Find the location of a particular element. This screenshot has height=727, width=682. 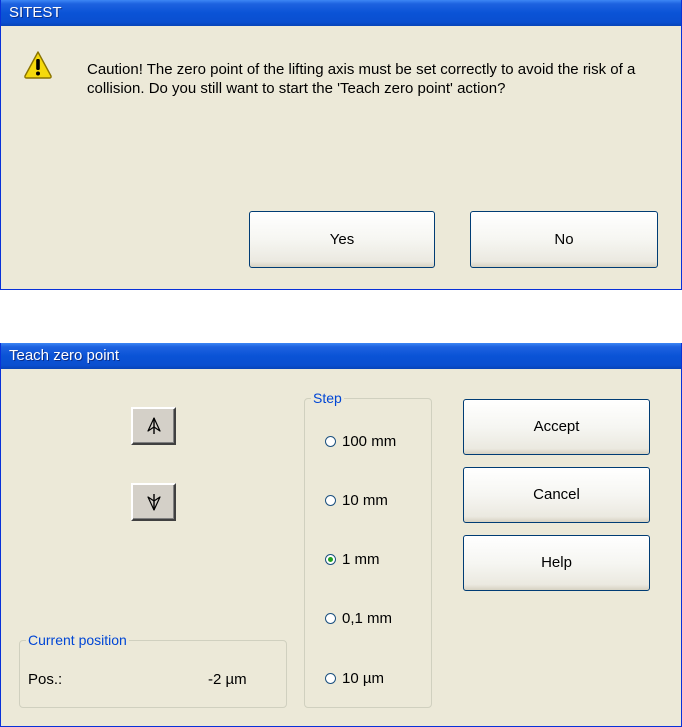

pos-value: -2 µm is located at coordinates (227, 679).